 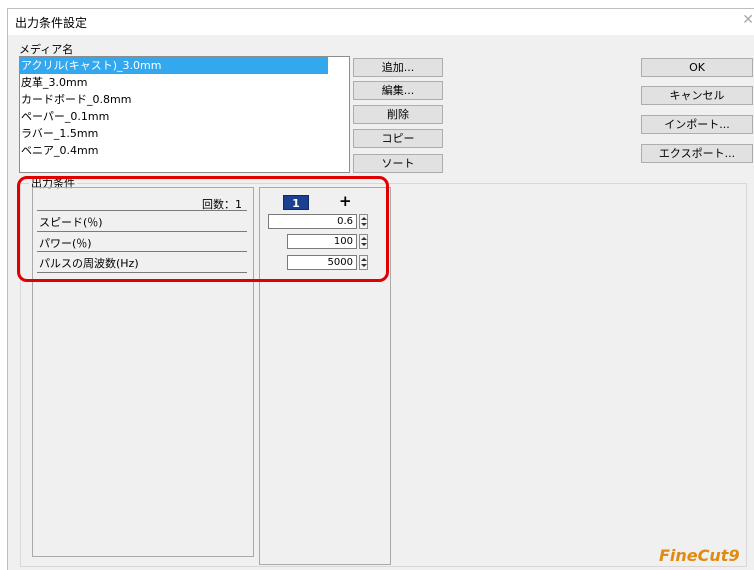 What do you see at coordinates (184, 82) in the screenshot?
I see `media-list-item: 皮革_3.0mm` at bounding box center [184, 82].